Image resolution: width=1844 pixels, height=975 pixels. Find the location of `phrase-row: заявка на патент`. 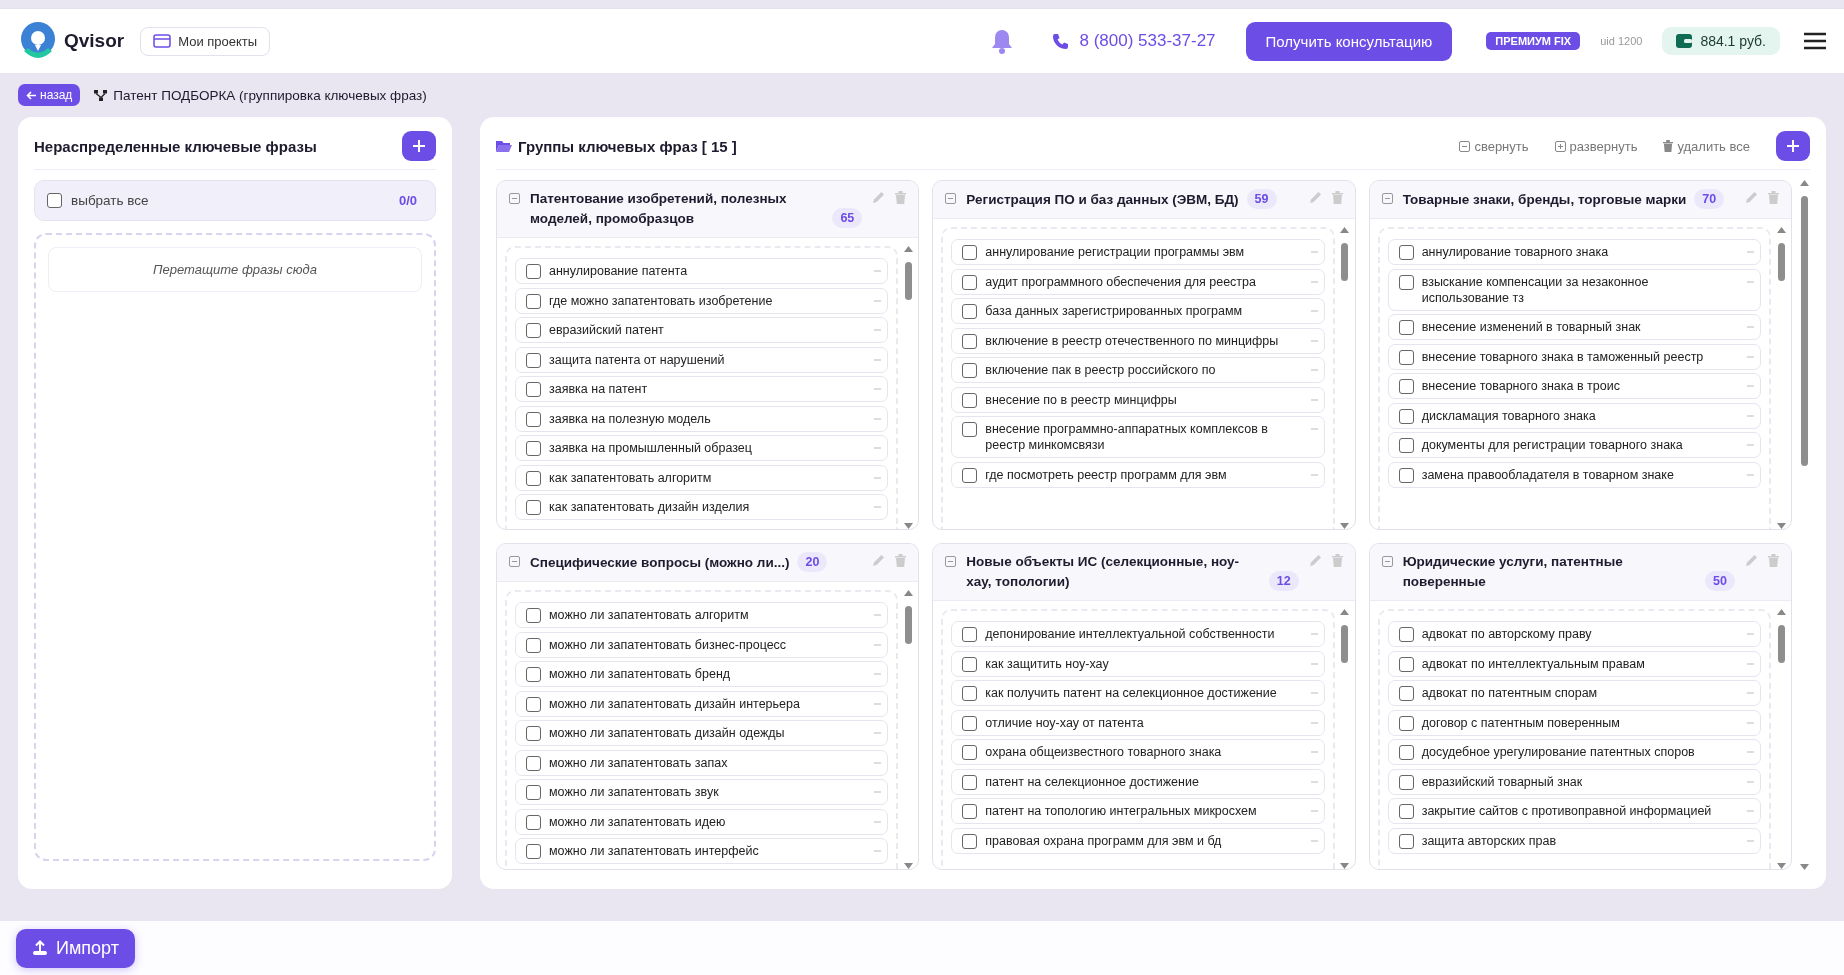

phrase-row: заявка на патент is located at coordinates (702, 389).